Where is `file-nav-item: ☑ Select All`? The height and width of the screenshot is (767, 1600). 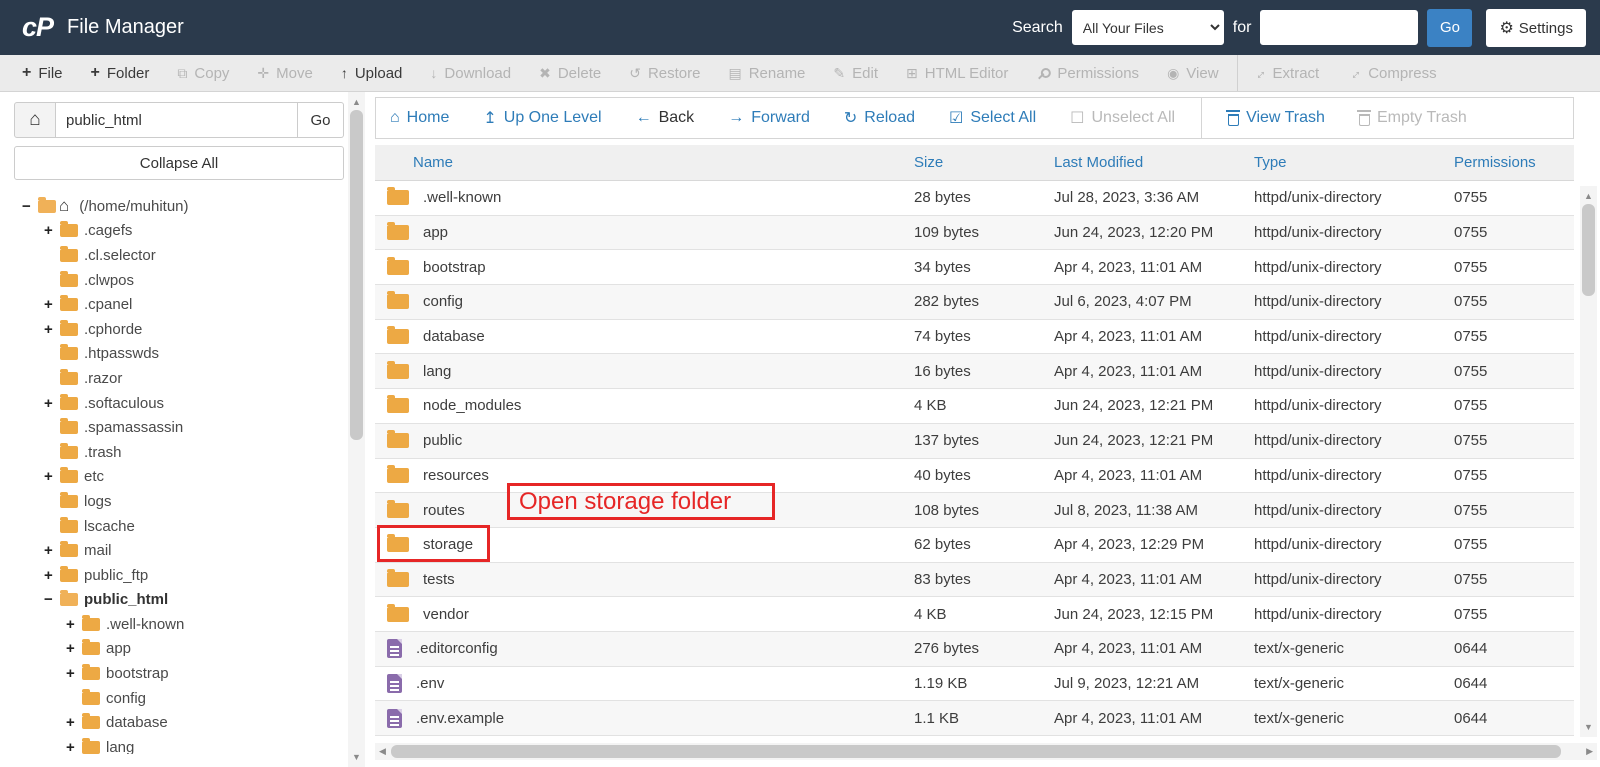 file-nav-item: ☑ Select All is located at coordinates (992, 118).